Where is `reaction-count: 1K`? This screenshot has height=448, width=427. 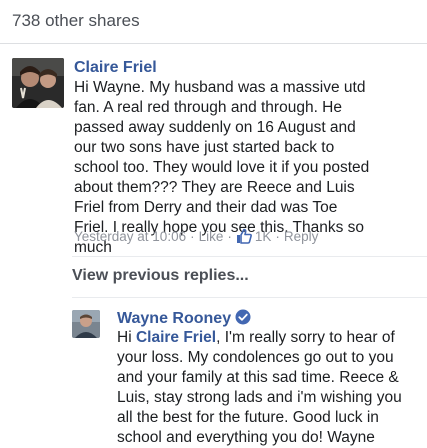 reaction-count: 1K is located at coordinates (263, 236).